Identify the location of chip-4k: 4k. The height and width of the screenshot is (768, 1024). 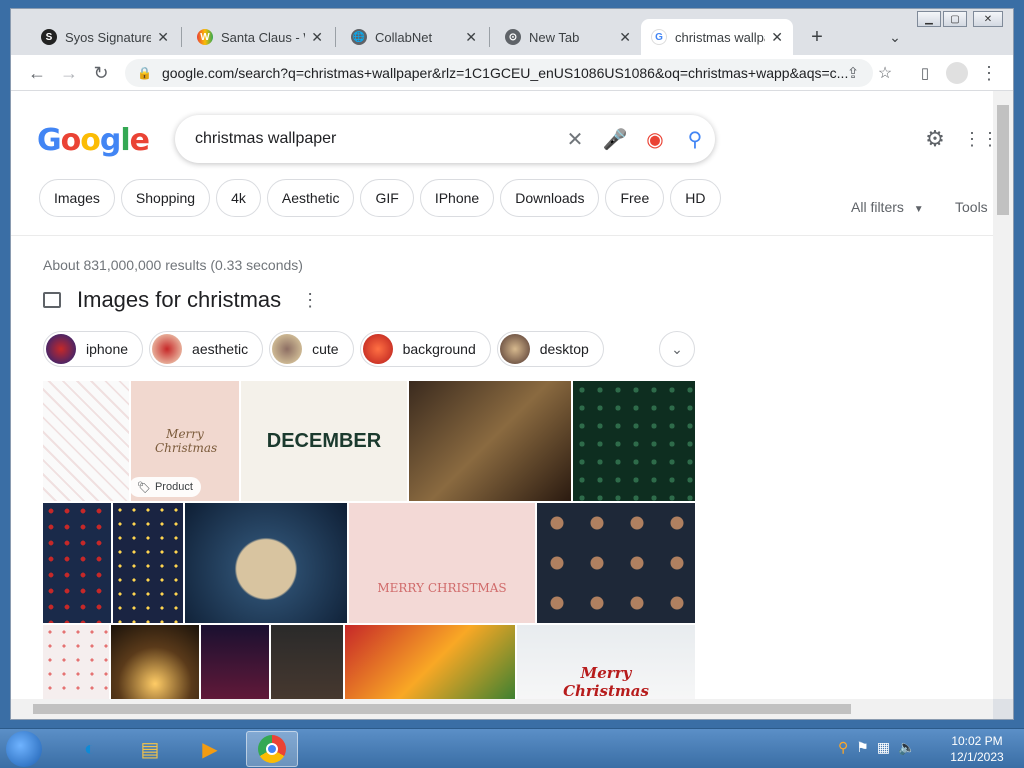
(238, 198).